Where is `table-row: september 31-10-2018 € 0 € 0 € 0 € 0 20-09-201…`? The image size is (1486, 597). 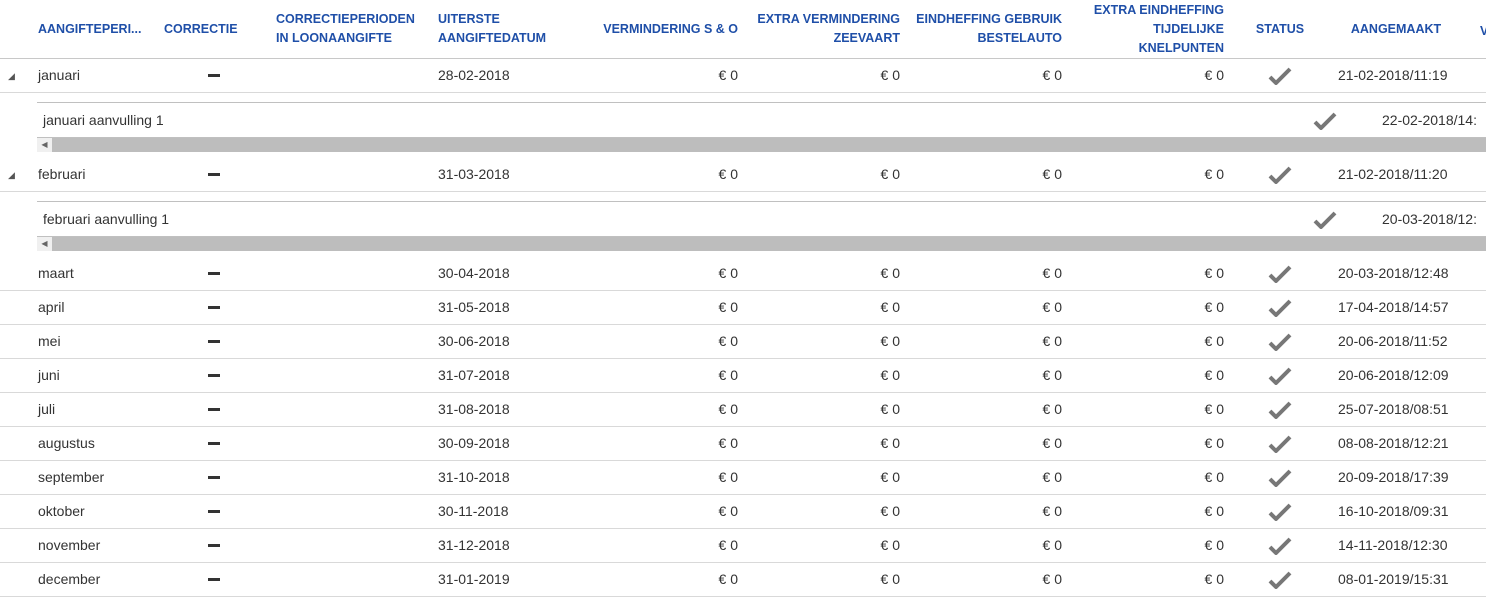
table-row: september 31-10-2018 € 0 € 0 € 0 € 0 20-09-201… is located at coordinates (743, 477).